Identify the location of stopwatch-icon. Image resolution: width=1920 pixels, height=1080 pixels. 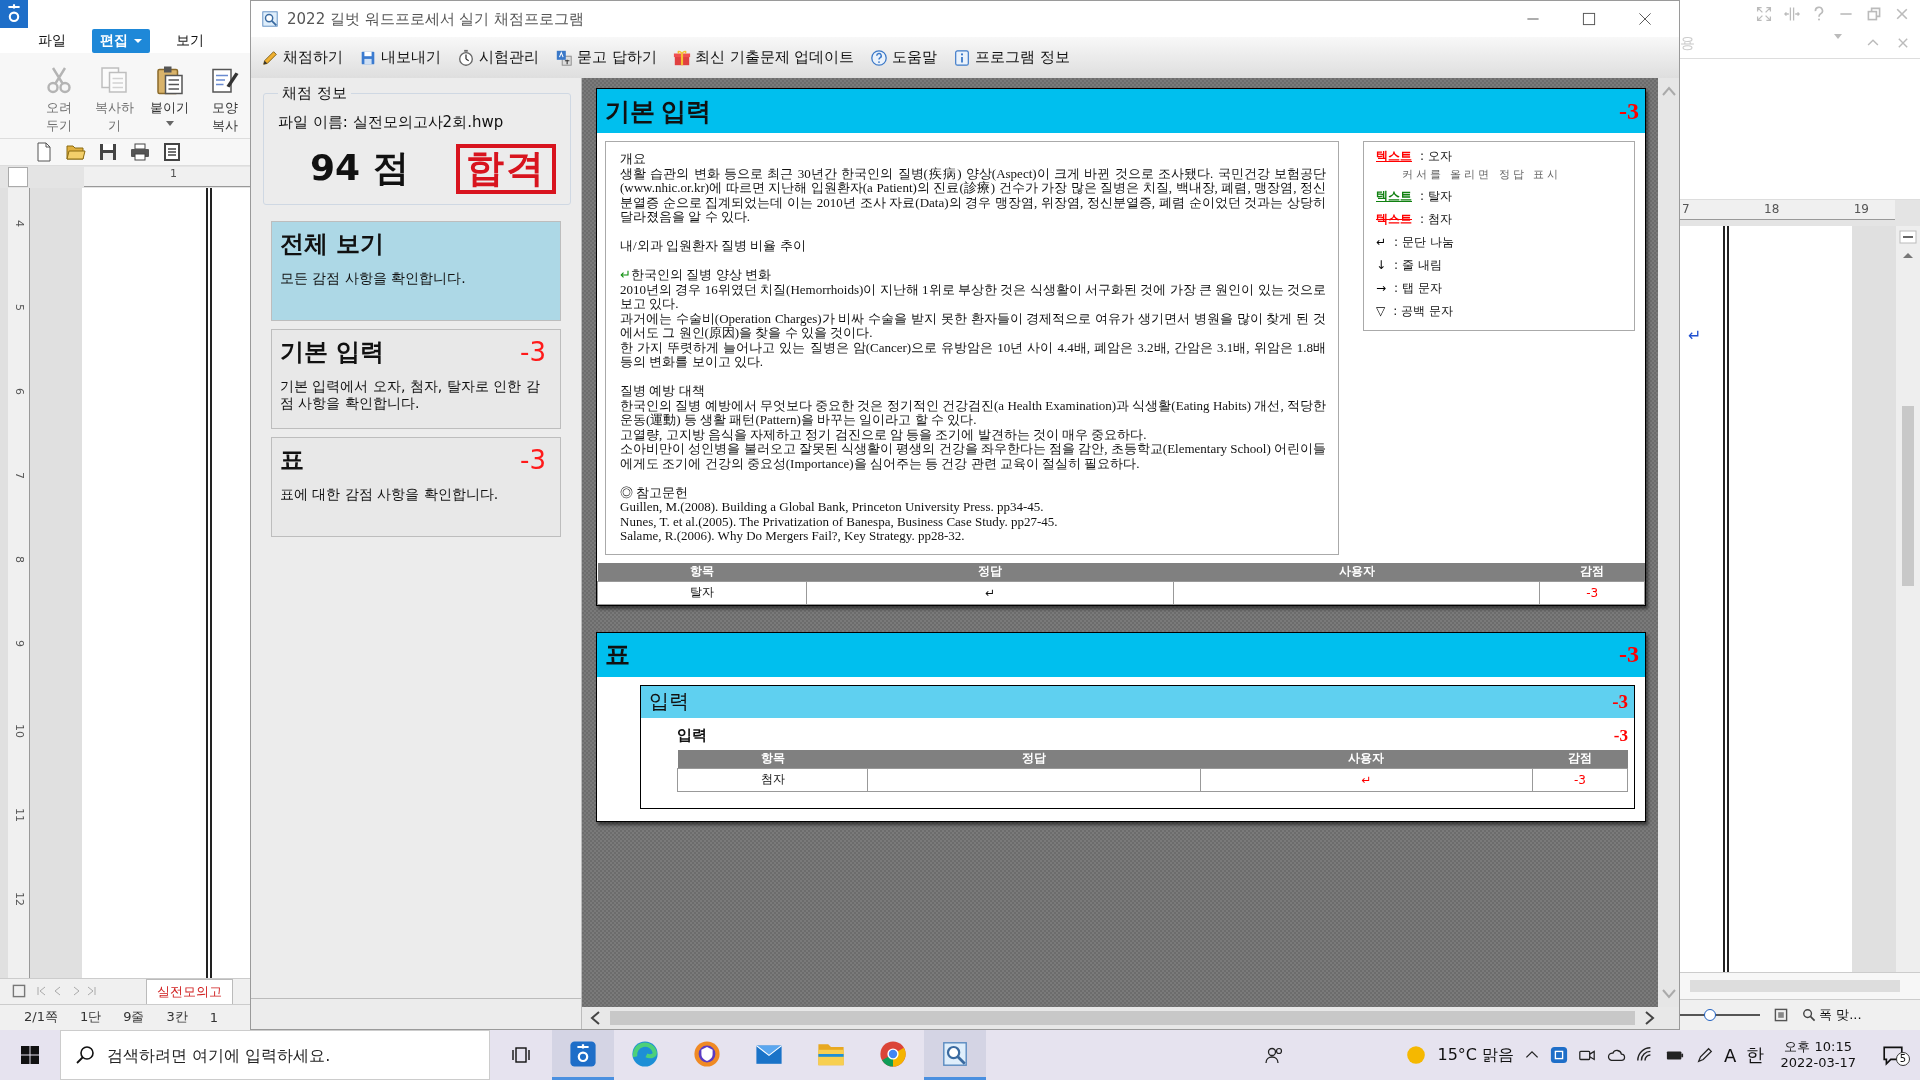
(466, 57).